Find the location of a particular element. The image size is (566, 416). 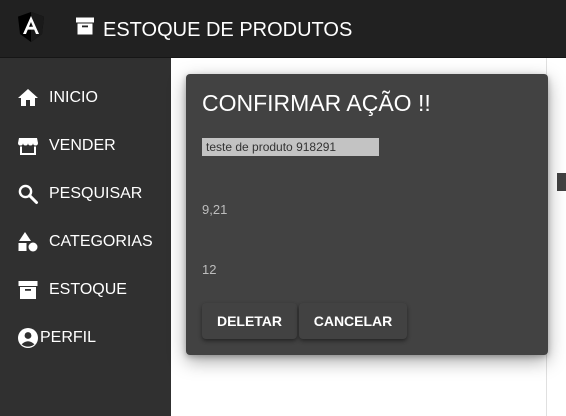

account-circle-icon is located at coordinates (28, 338).